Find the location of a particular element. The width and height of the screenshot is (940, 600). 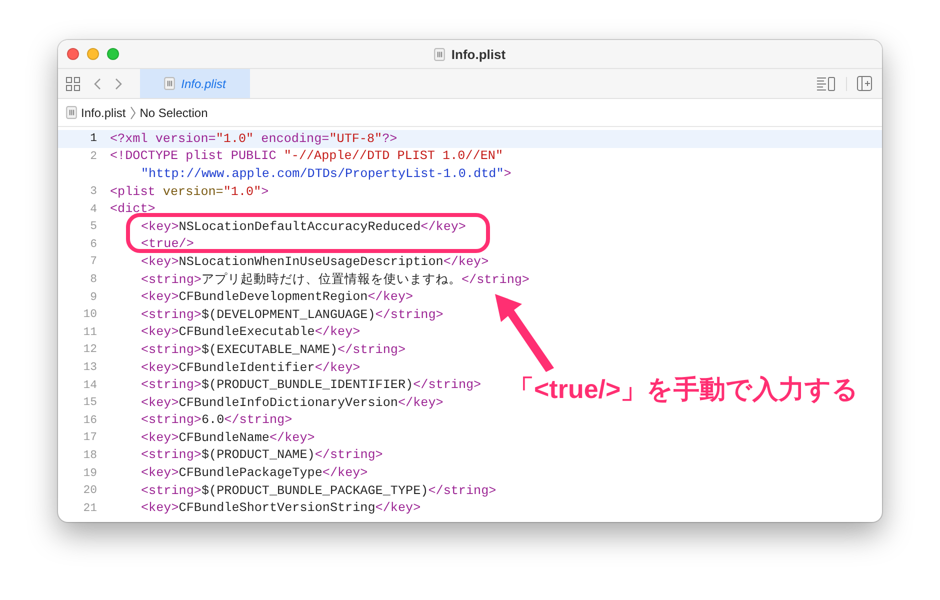

code-line: <plist version="1.0"> is located at coordinates (189, 191).